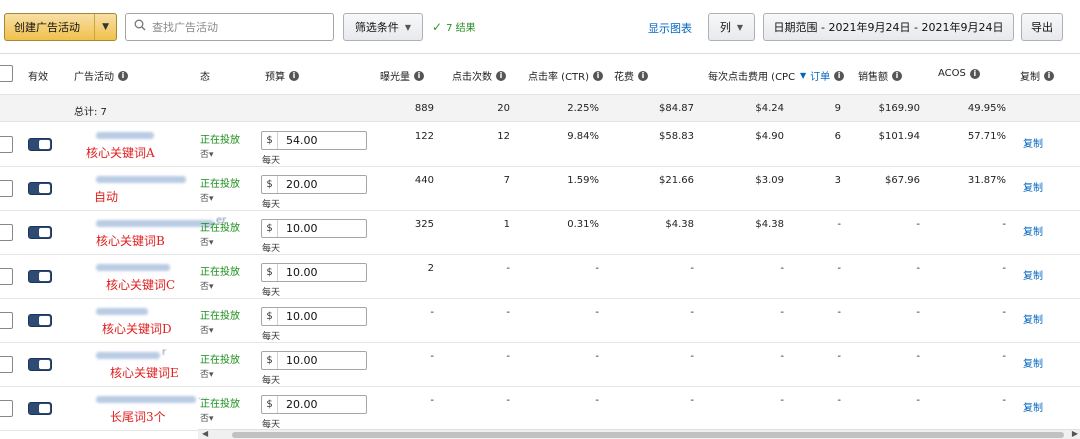 This screenshot has width=1080, height=439. I want to click on columns-button: 列 ▼, so click(731, 27).